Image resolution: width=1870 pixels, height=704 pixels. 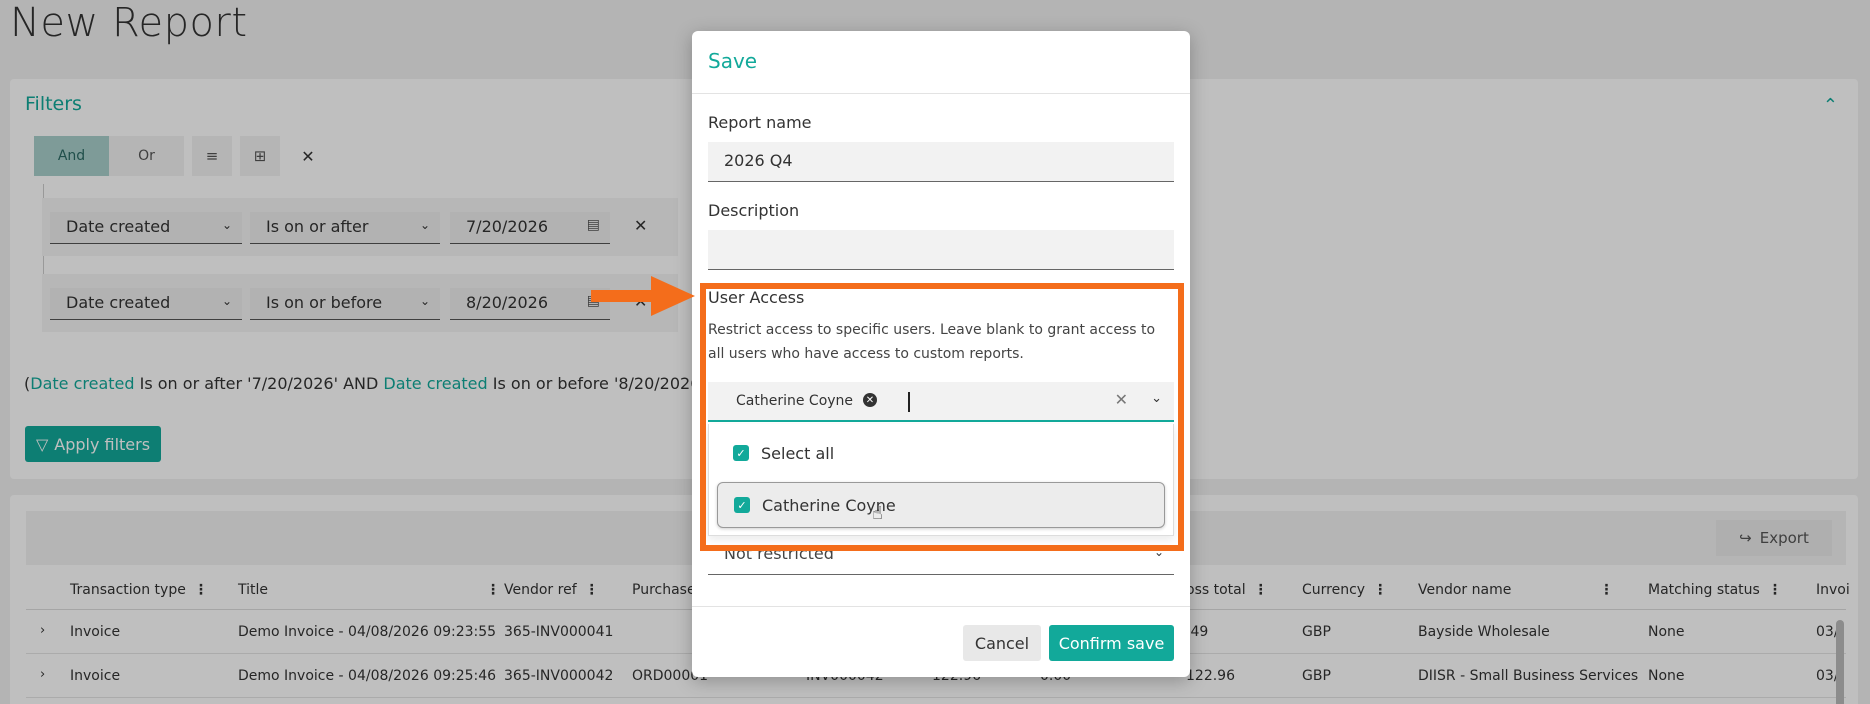 I want to click on annotation-highlight-box, so click(x=942, y=417).